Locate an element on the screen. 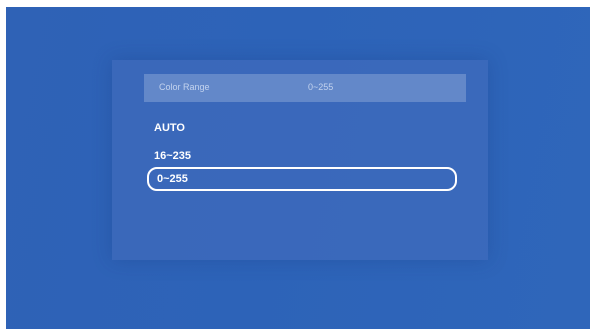 This screenshot has width=592, height=332. header-current-value: 0~255 is located at coordinates (321, 87).